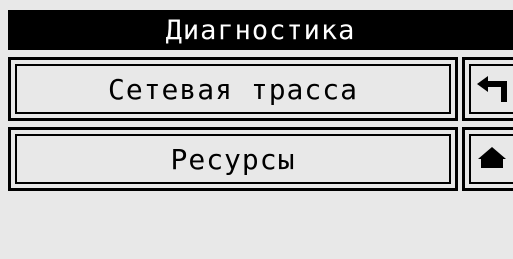  What do you see at coordinates (492, 157) in the screenshot?
I see `home-icon` at bounding box center [492, 157].